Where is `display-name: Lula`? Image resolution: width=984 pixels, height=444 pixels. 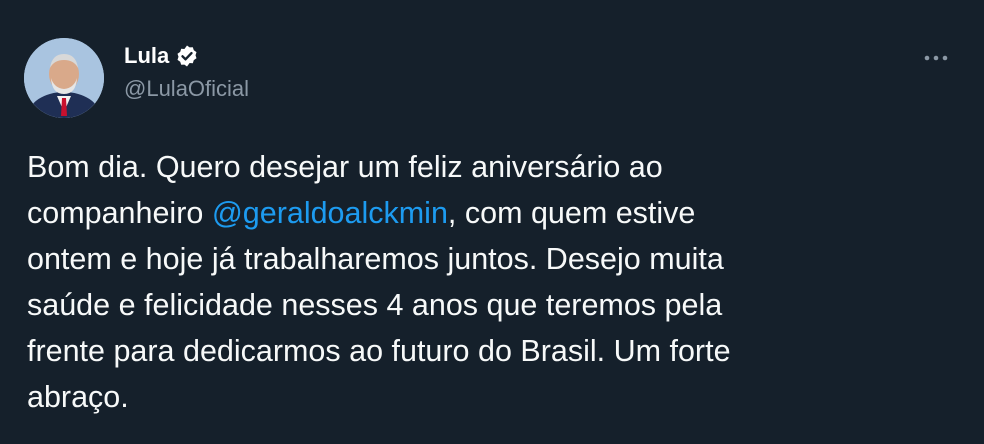 display-name: Lula is located at coordinates (146, 56).